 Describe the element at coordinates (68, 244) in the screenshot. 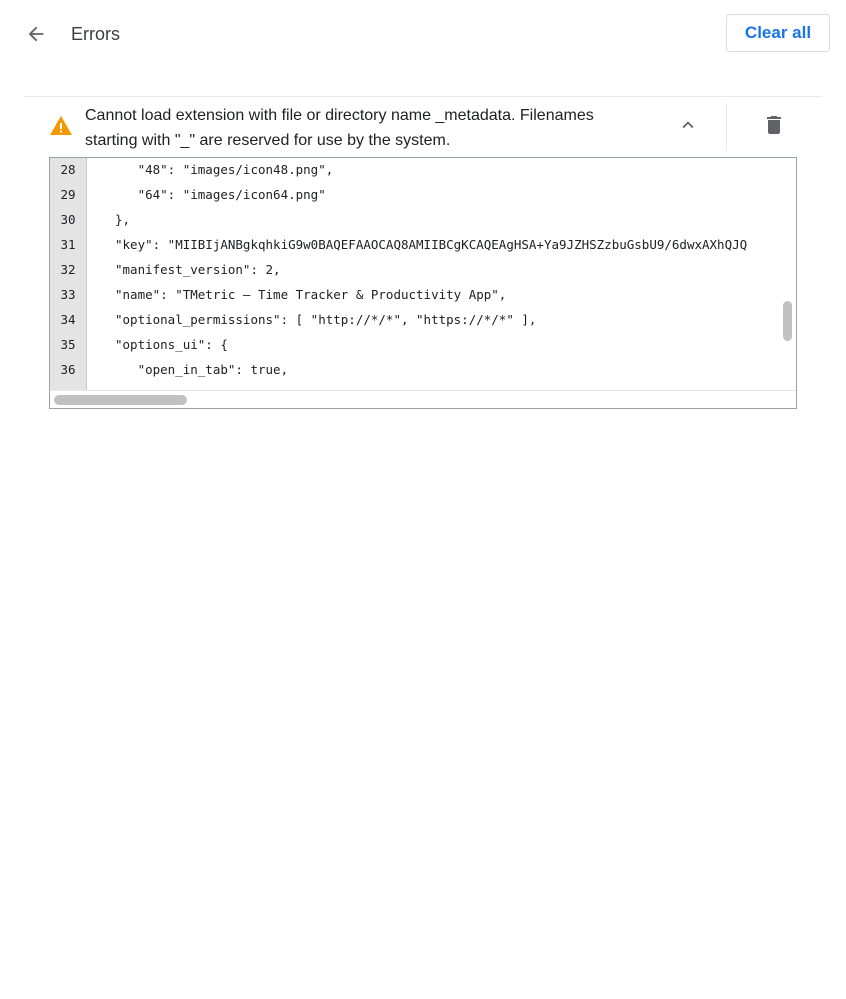

I see `line-number: 31` at that location.